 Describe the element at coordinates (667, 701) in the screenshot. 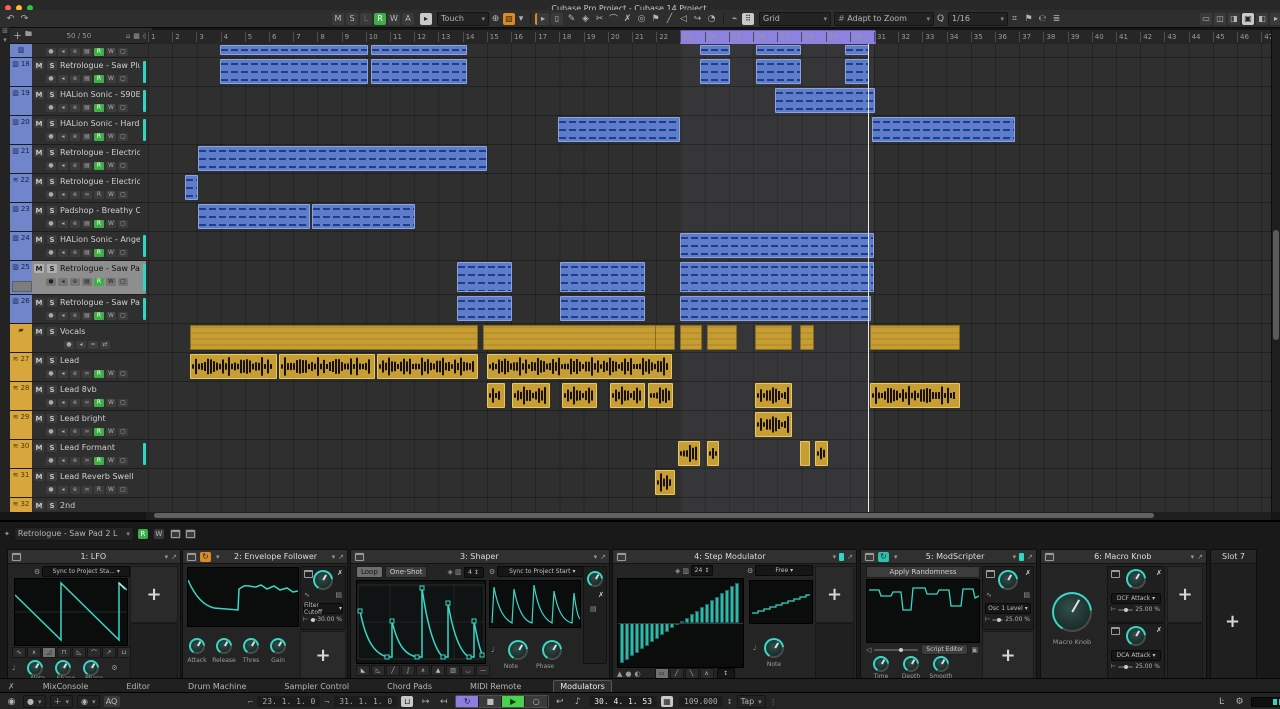

I see `sync-icon: ▦` at that location.